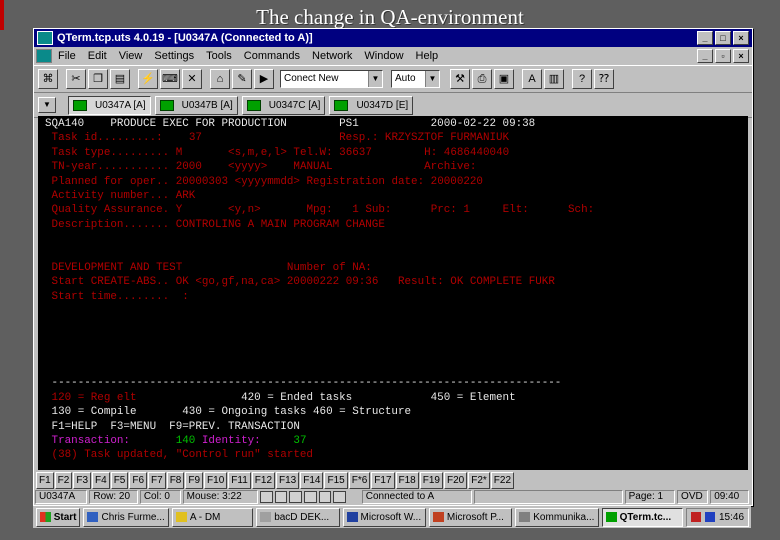 The height and width of the screenshot is (540, 780). What do you see at coordinates (157, 480) in the screenshot?
I see `fkey-f7: F7` at bounding box center [157, 480].